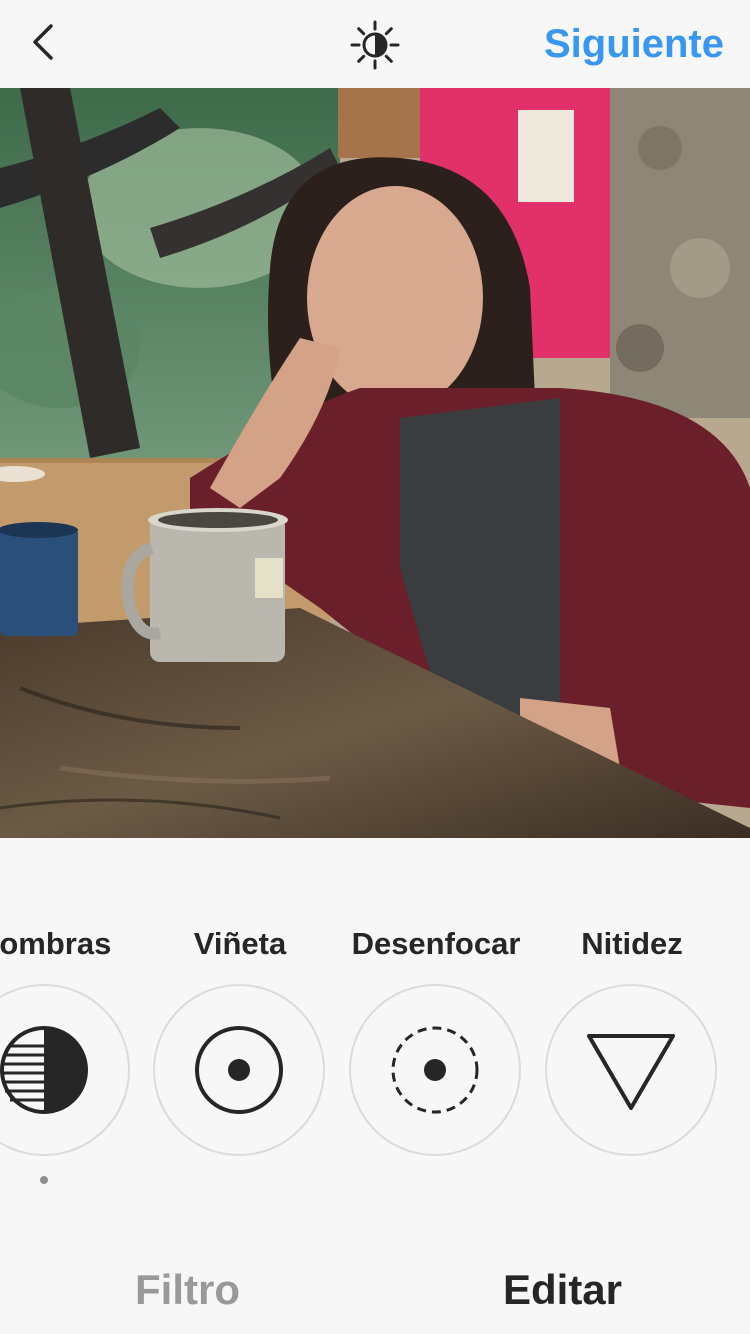  I want to click on tool-vignette: Viñeta, so click(240, 1056).